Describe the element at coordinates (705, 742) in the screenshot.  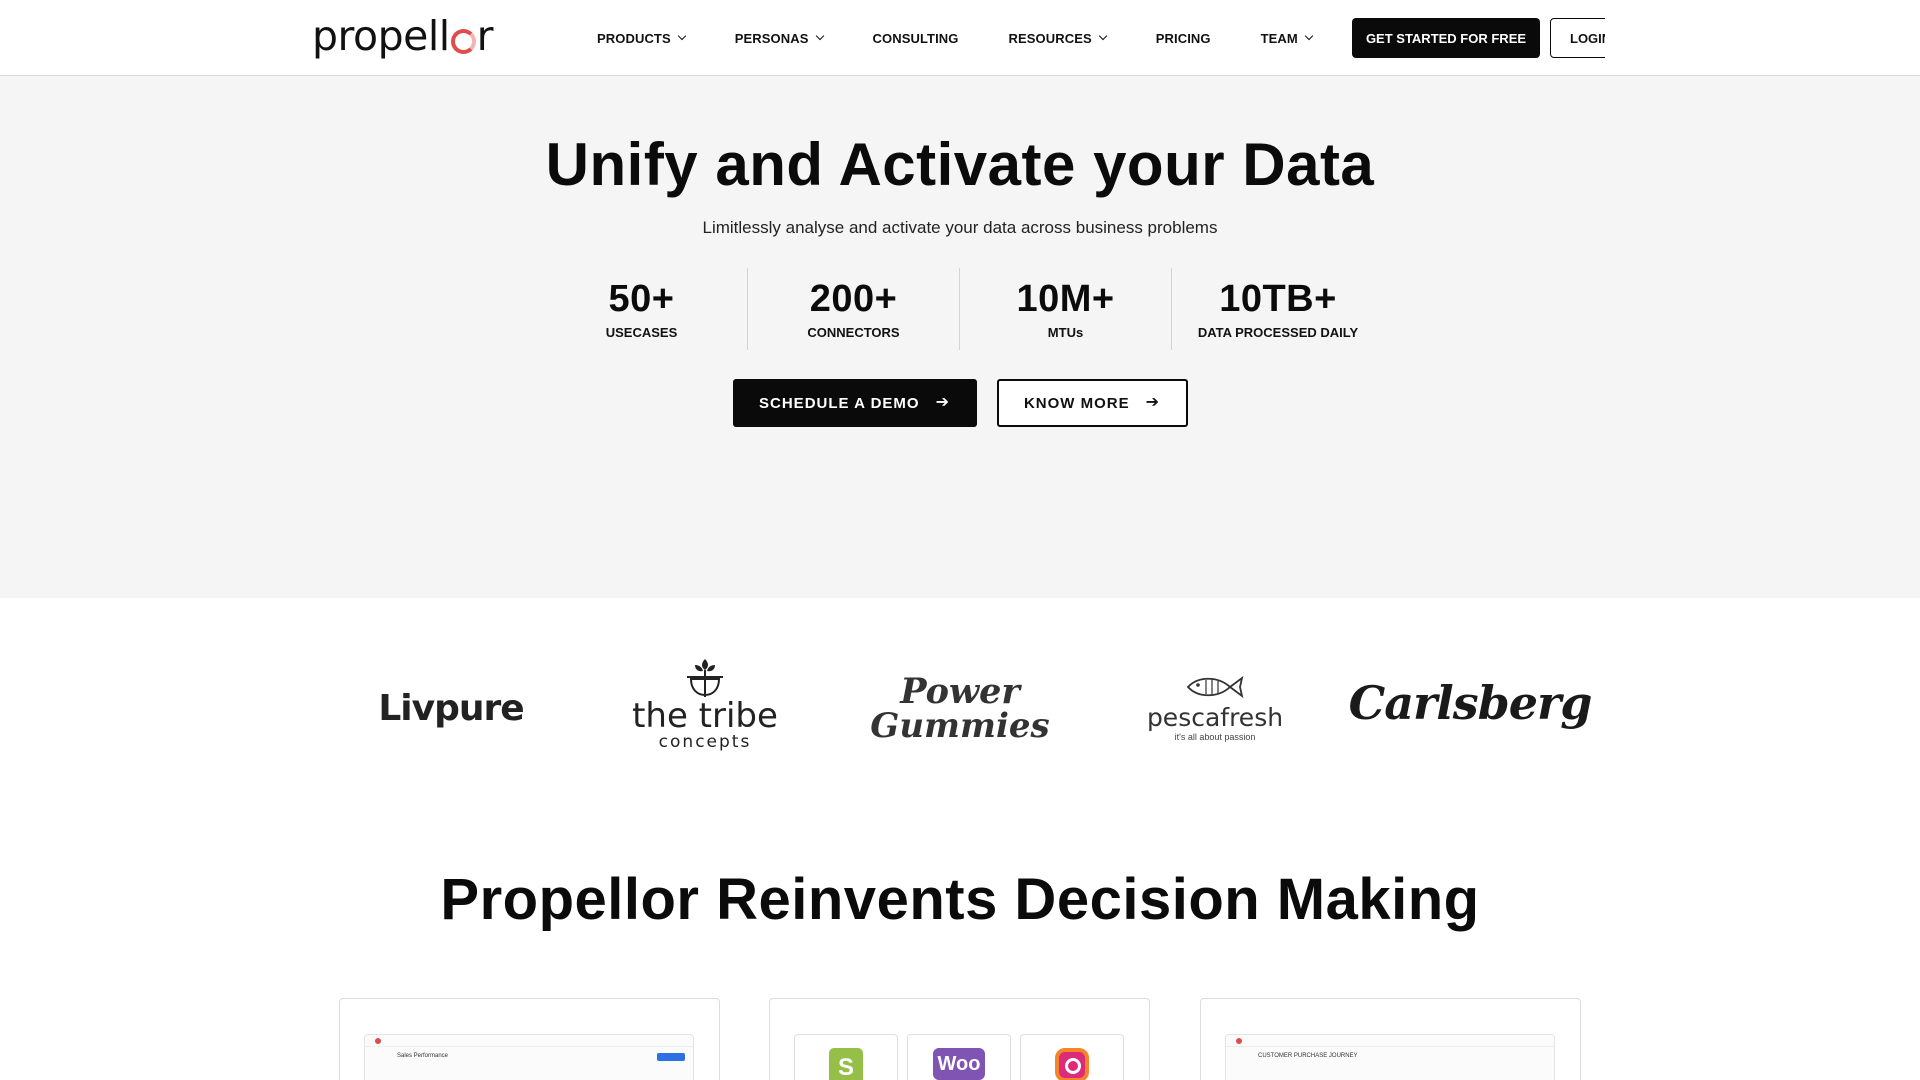
I see `tribe-line2: concepts` at that location.